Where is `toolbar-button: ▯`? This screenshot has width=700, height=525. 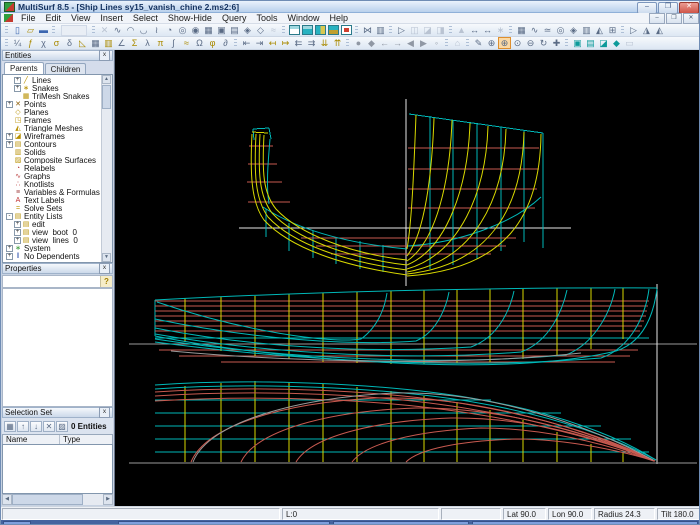
toolbar-button: ▯ is located at coordinates (17, 30).